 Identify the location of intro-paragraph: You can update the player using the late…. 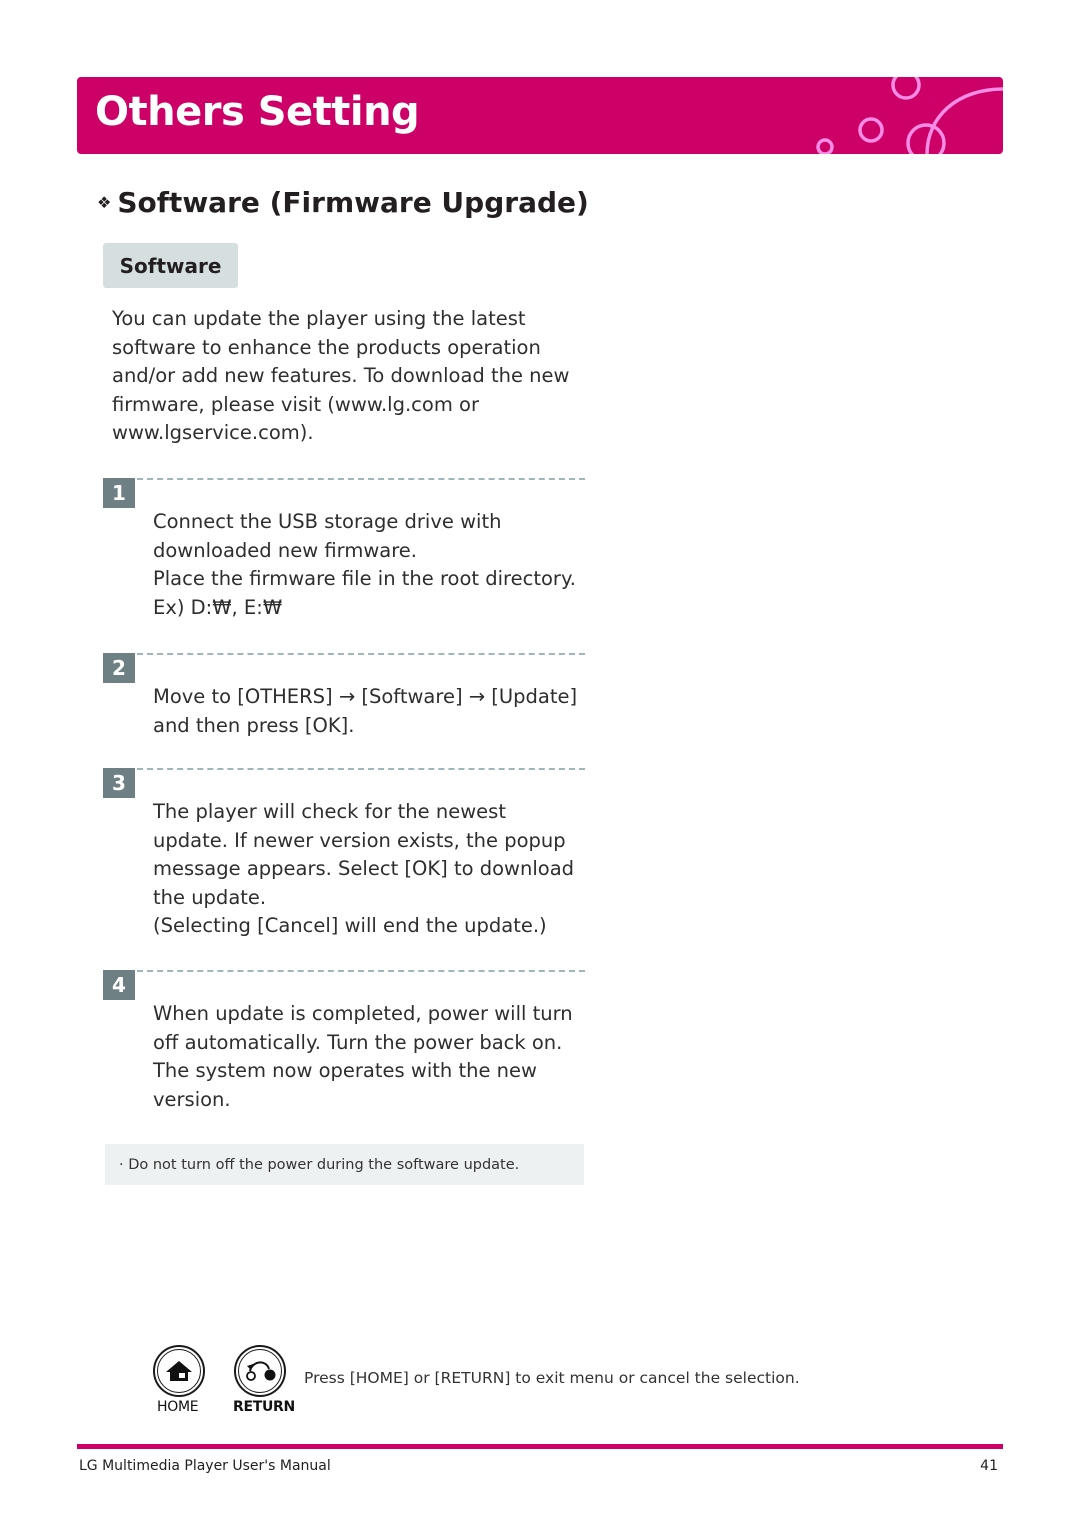
(341, 375).